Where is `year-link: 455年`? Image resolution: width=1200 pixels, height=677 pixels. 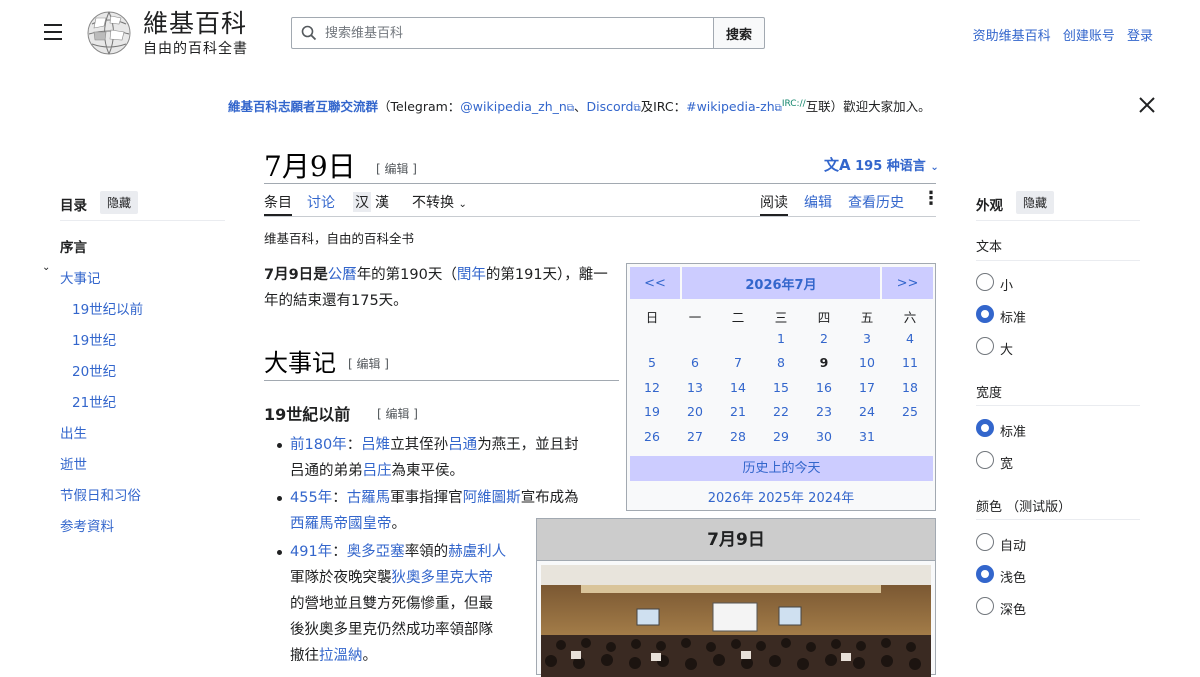 year-link: 455年 is located at coordinates (311, 498).